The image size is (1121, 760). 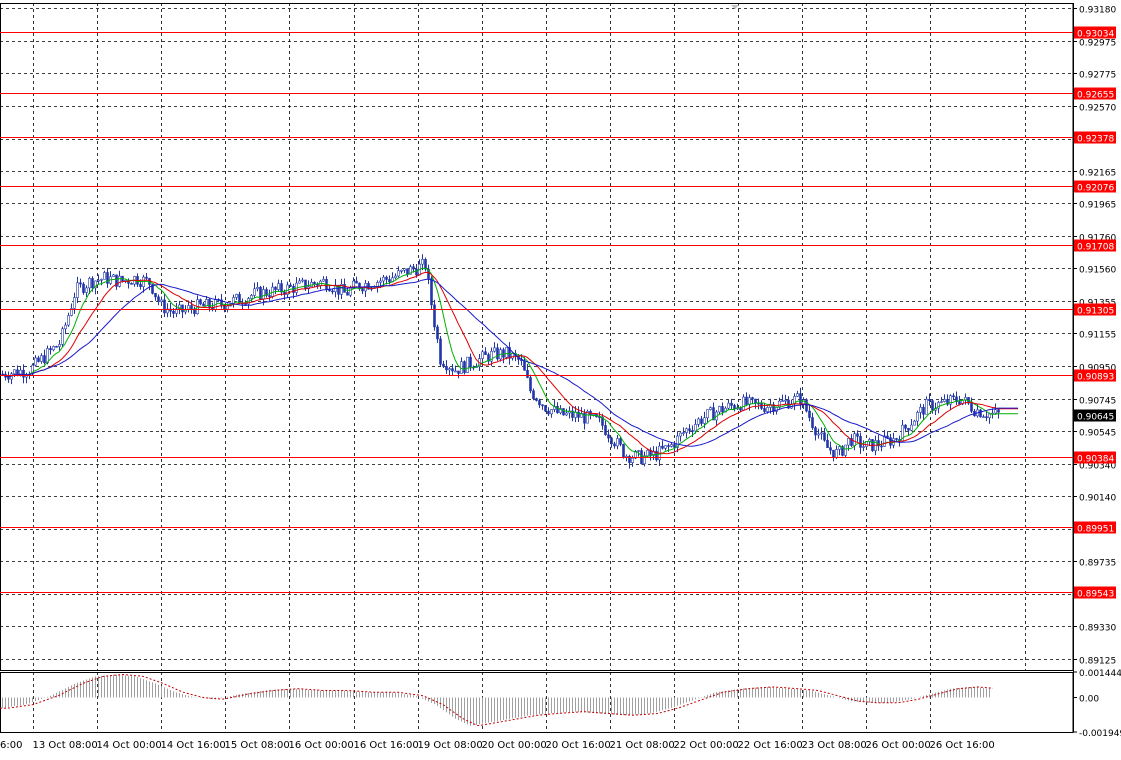 I want to click on y-tick-label: 0.89330, so click(x=1097, y=629).